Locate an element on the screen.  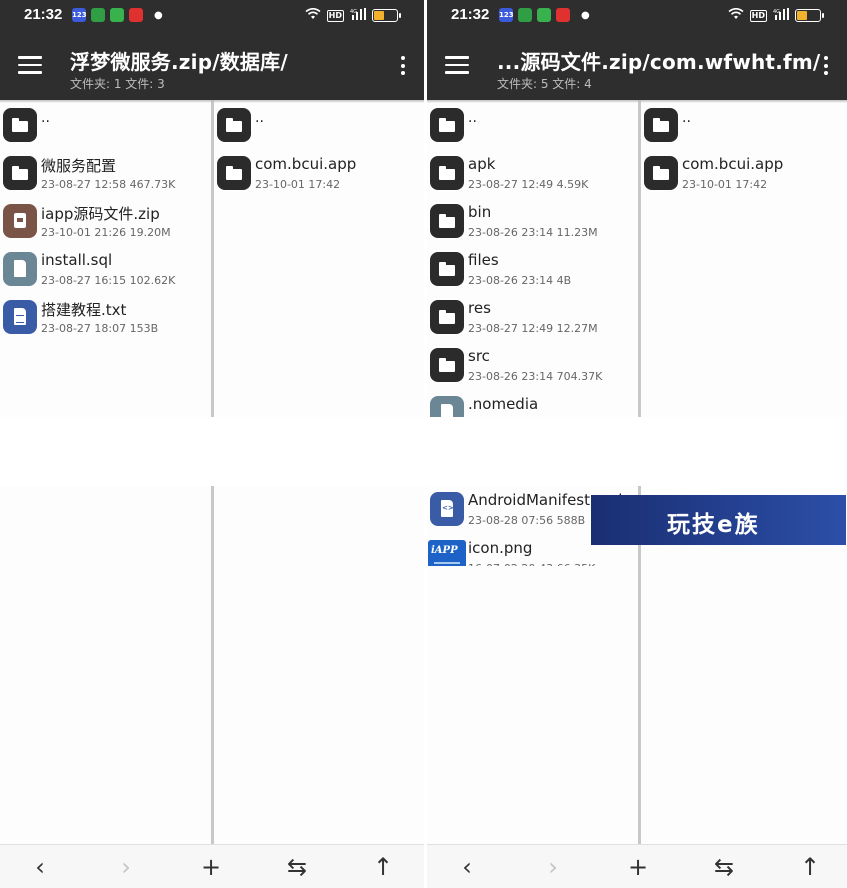
file-list-item: iapp源码文件.zip 23-10-01 21:26 19.20M is located at coordinates (105, 221).